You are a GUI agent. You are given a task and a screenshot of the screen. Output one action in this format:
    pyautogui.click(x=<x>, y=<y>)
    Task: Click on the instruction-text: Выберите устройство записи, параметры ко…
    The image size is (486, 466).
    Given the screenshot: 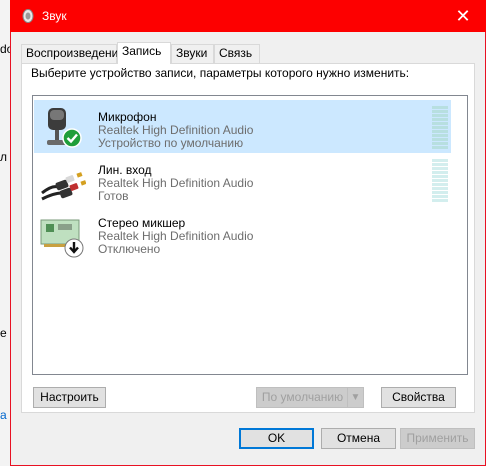 What is the action you would take?
    pyautogui.click(x=220, y=73)
    